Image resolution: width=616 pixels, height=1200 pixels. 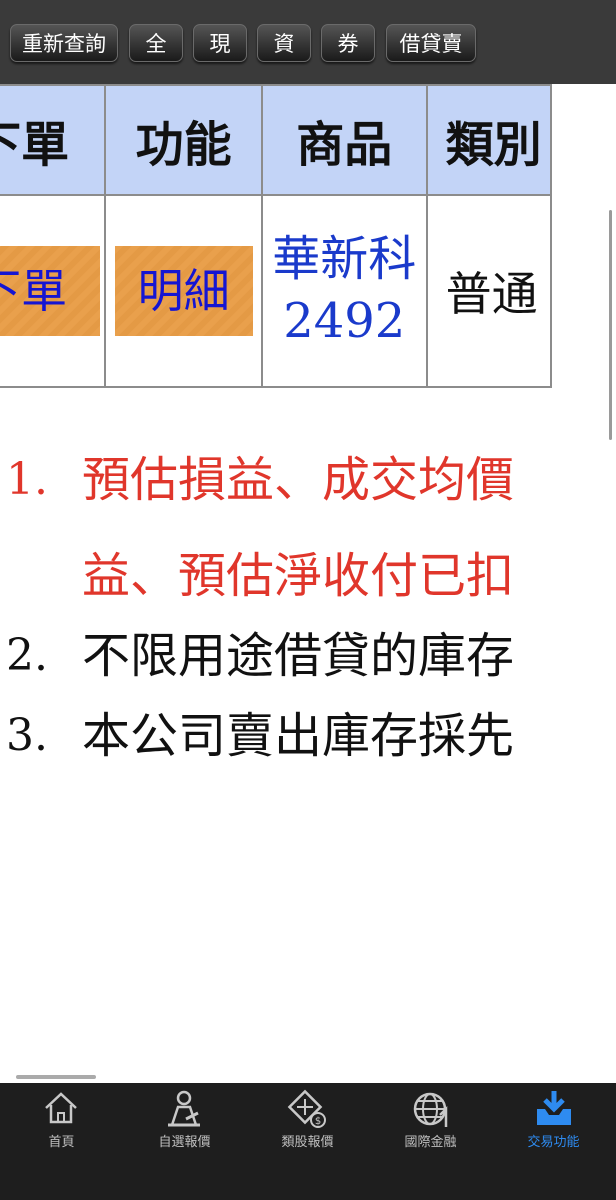 I want to click on horizontal-scrollbar, so click(x=56, y=1077).